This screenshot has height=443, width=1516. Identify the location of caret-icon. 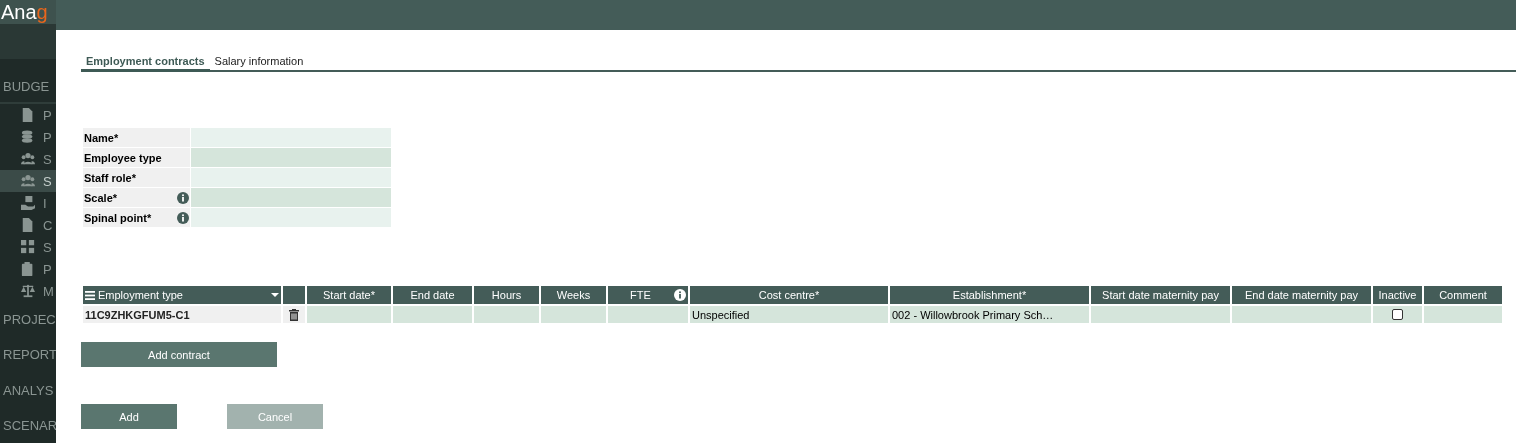
(275, 295).